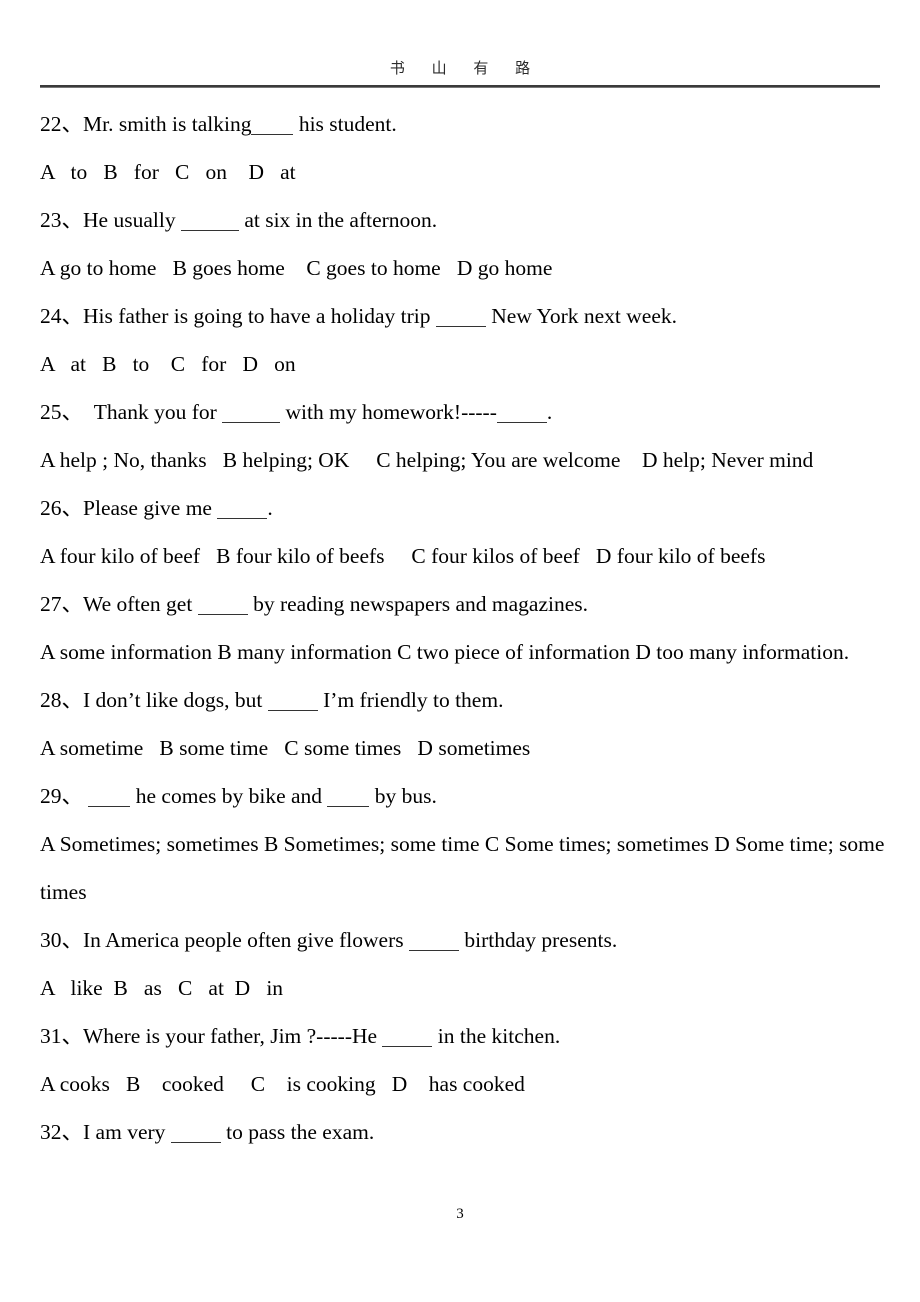 The image size is (920, 1302). Describe the element at coordinates (297, 1132) in the screenshot. I see `question-text-32-after: to pass the exam.` at that location.